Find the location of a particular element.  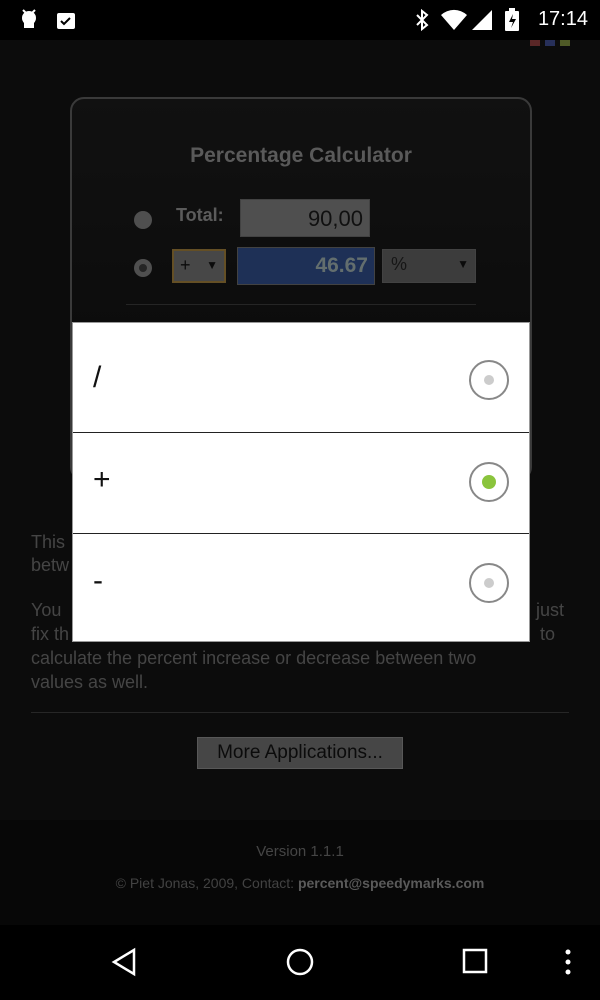

navigation-bar is located at coordinates (300, 962).